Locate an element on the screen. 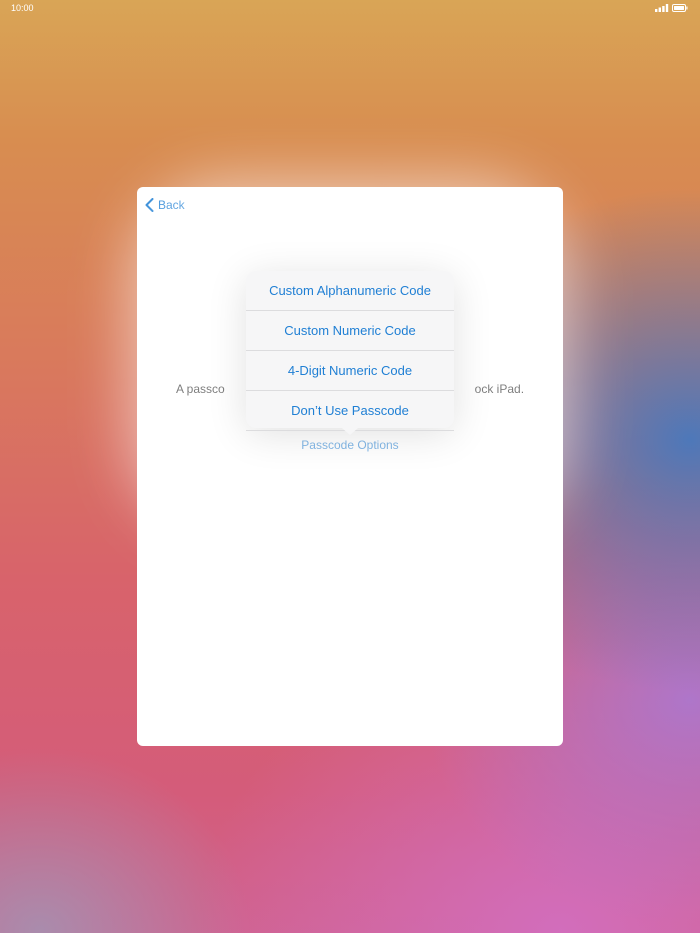 This screenshot has width=700, height=933. back-button: Back is located at coordinates (165, 205).